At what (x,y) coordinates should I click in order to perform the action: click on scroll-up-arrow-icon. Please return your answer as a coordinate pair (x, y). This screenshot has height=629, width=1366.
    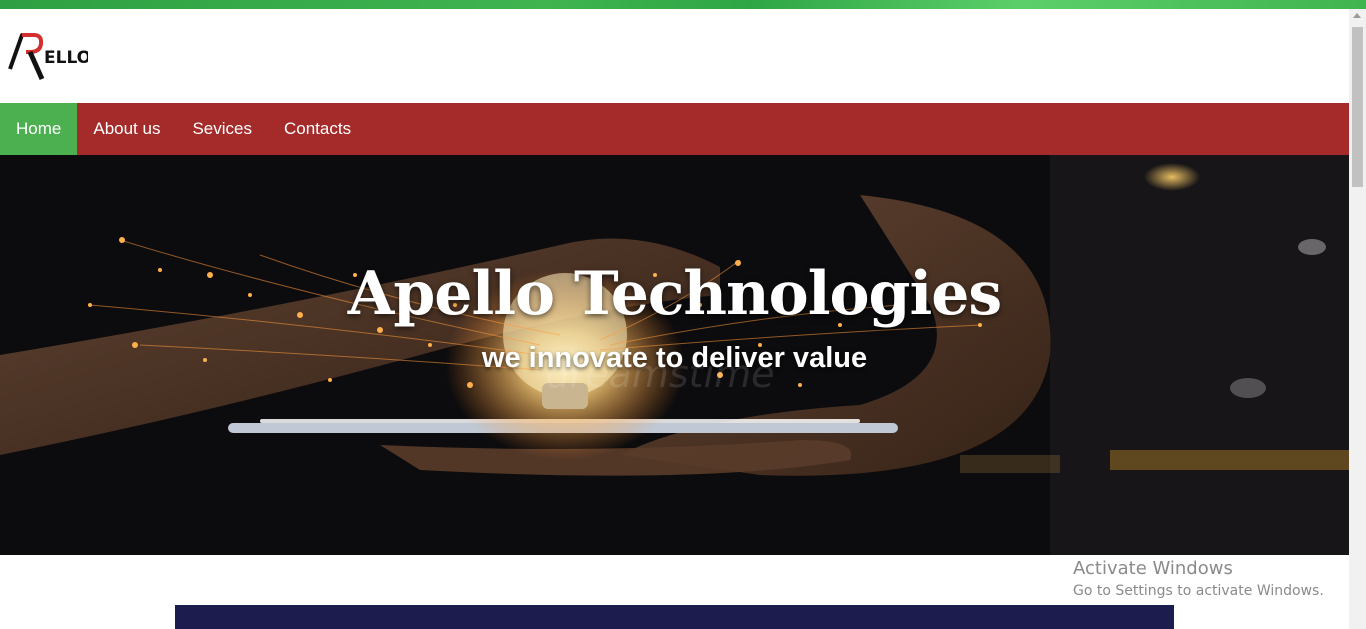
    Looking at the image, I should click on (1357, 15).